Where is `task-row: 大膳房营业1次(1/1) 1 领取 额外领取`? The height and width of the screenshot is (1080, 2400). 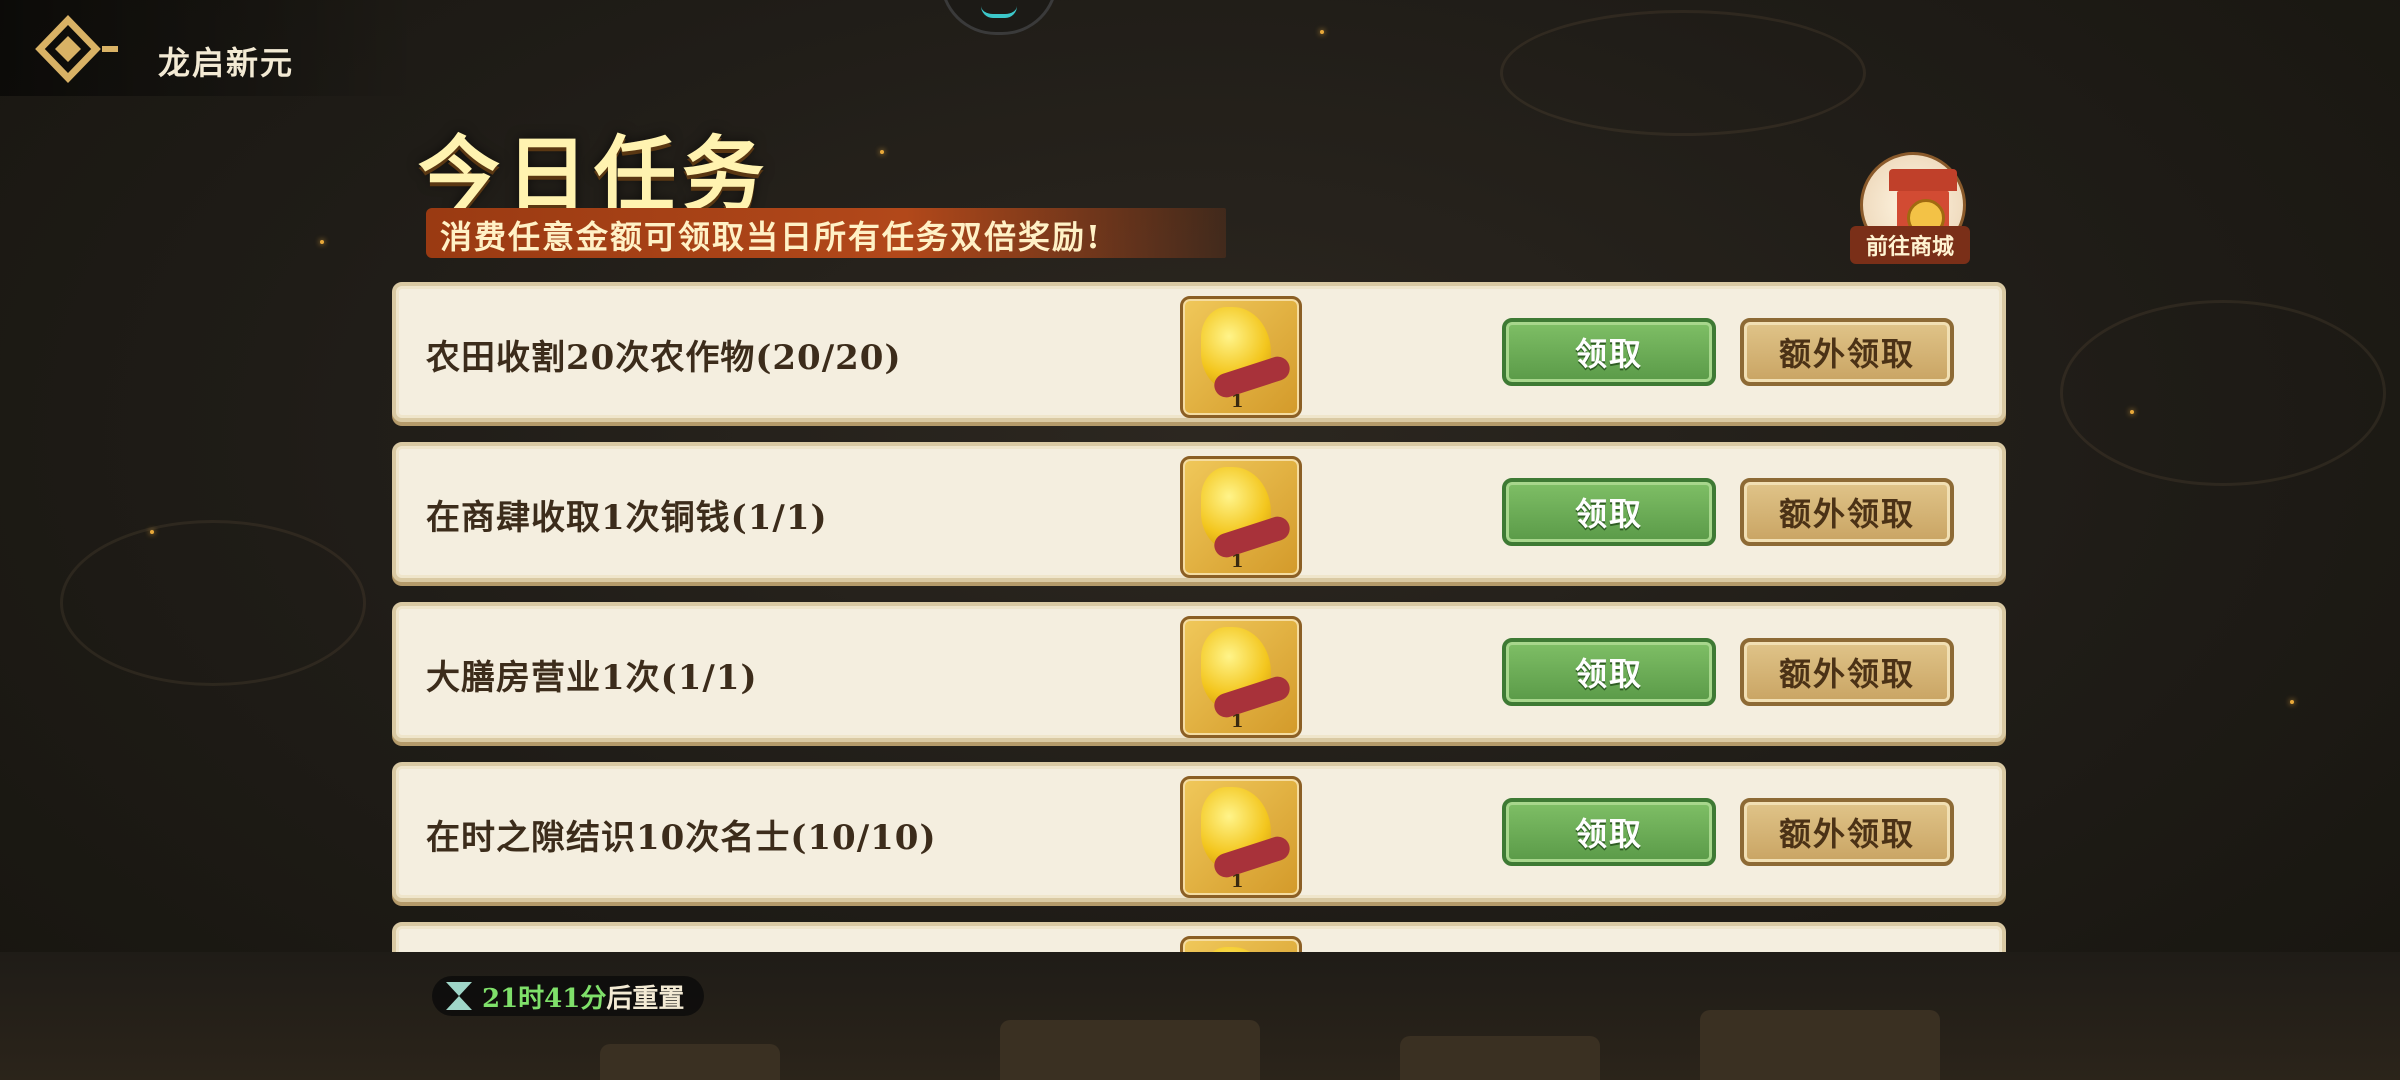
task-row: 大膳房营业1次(1/1) 1 领取 额外领取 is located at coordinates (1199, 672).